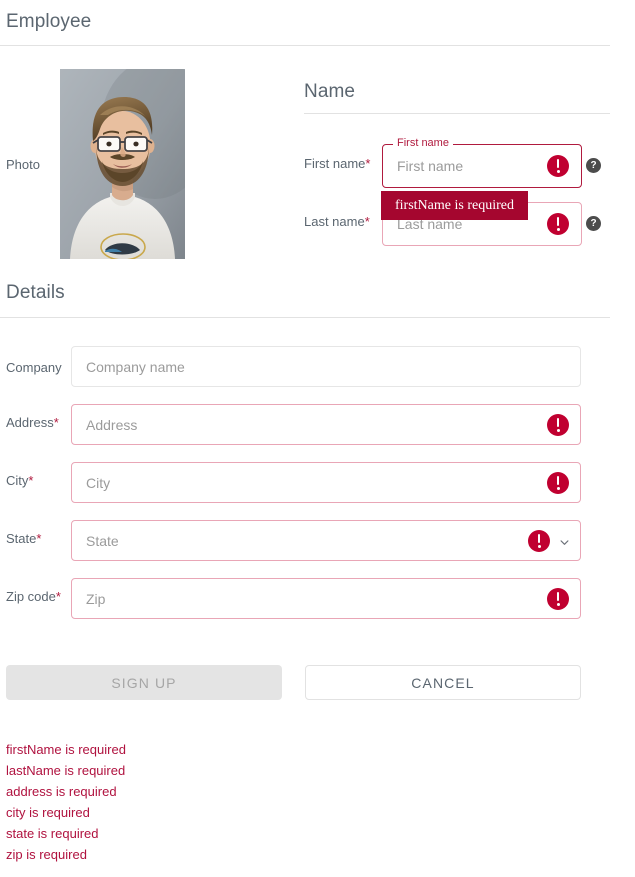 This screenshot has width=635, height=877. I want to click on city-label: City*, so click(19, 480).